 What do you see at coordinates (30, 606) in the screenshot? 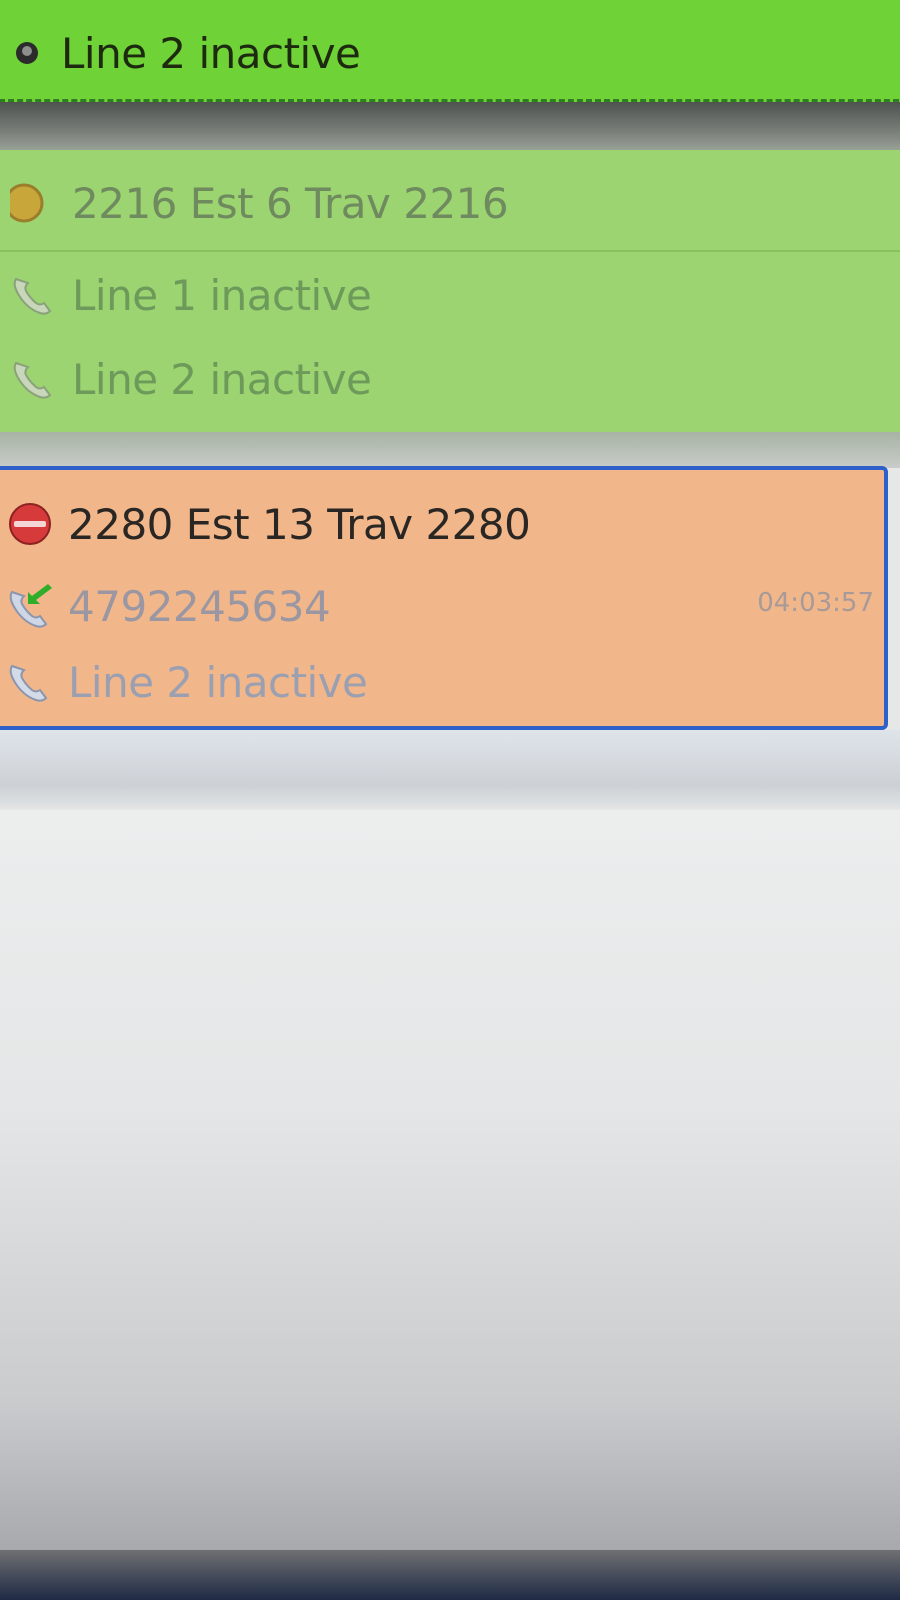
I see `incoming-call-icon` at bounding box center [30, 606].